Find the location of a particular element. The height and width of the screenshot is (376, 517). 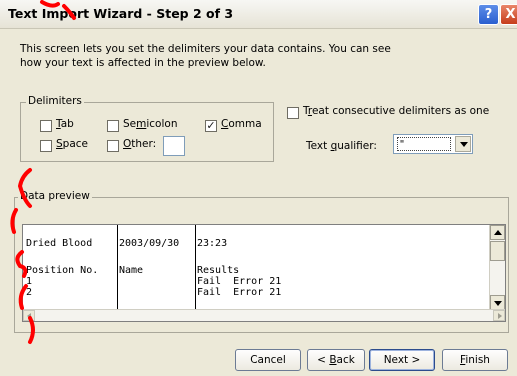

text-qualifier-value: " is located at coordinates (424, 144).